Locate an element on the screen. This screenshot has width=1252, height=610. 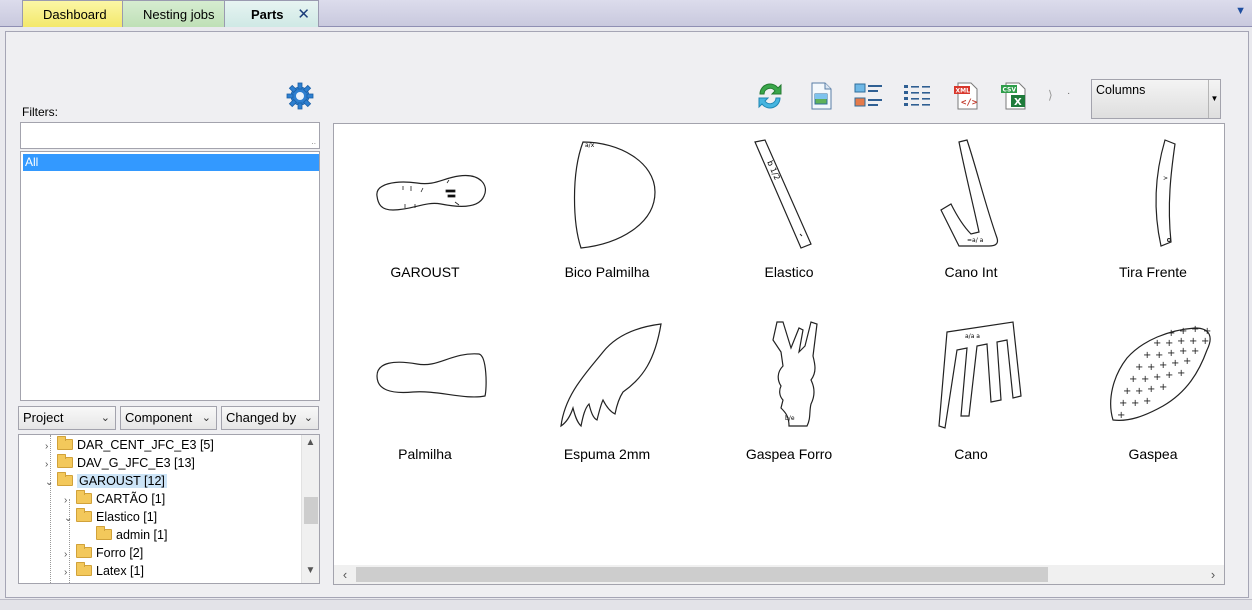
scroll-right-icon: › is located at coordinates (1213, 574).